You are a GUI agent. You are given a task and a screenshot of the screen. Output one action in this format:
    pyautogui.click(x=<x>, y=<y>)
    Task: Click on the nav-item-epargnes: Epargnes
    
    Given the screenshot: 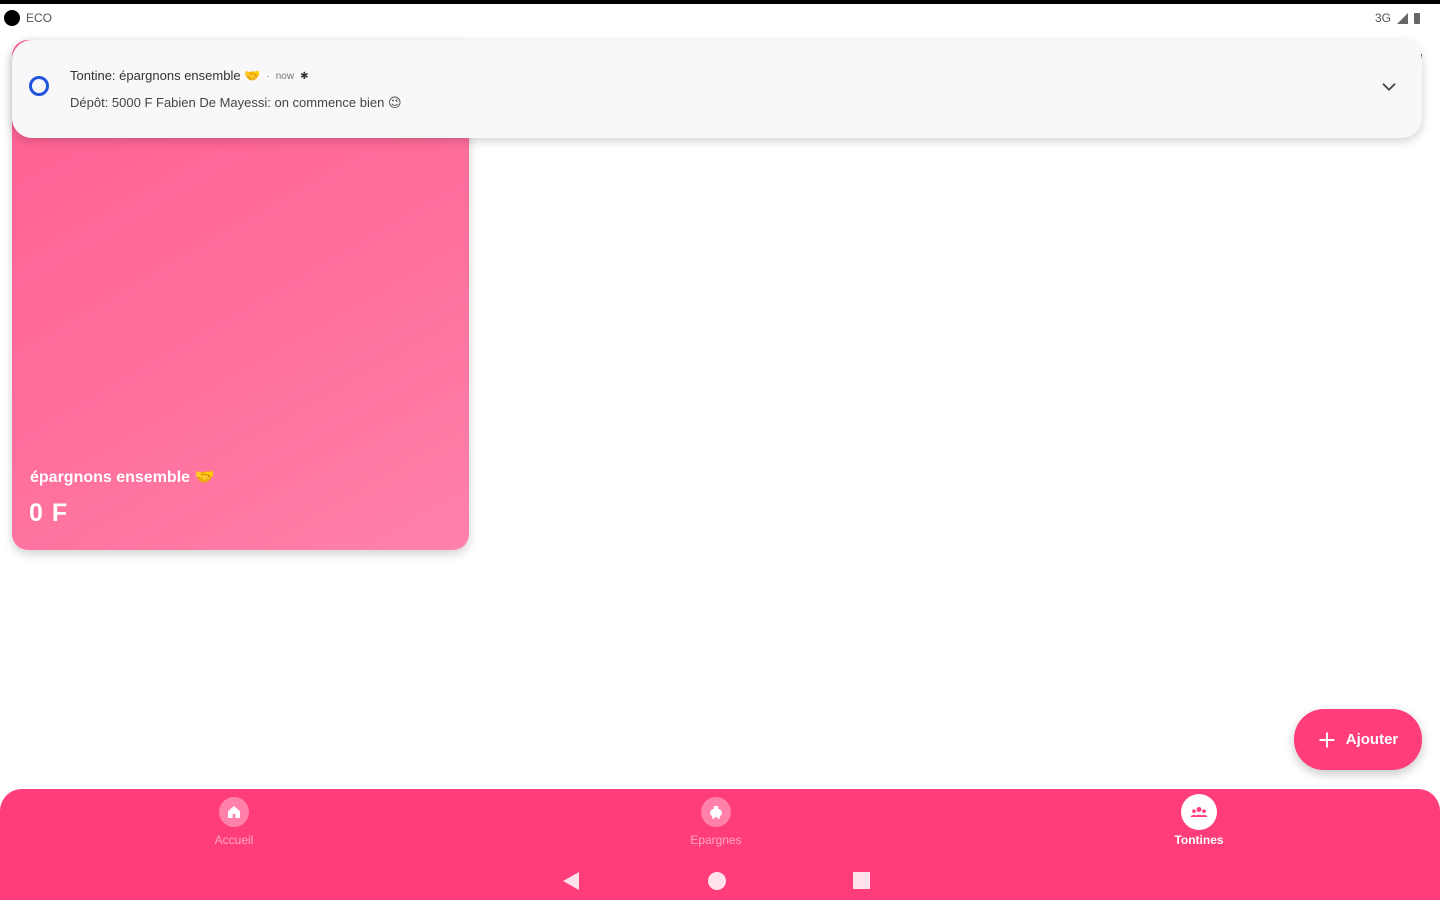 What is the action you would take?
    pyautogui.click(x=716, y=822)
    